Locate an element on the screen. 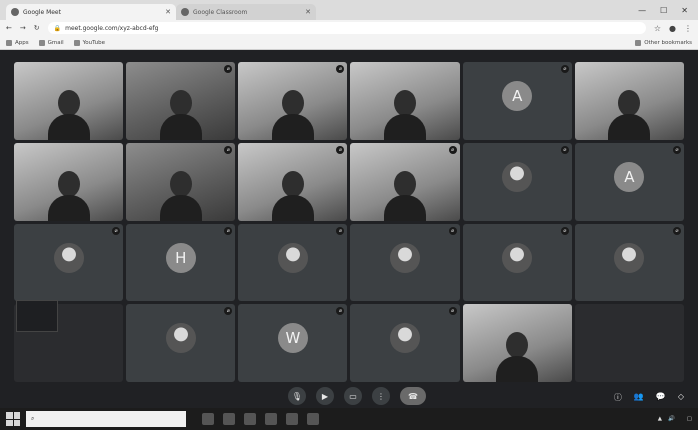  media-icon is located at coordinates (313, 419).